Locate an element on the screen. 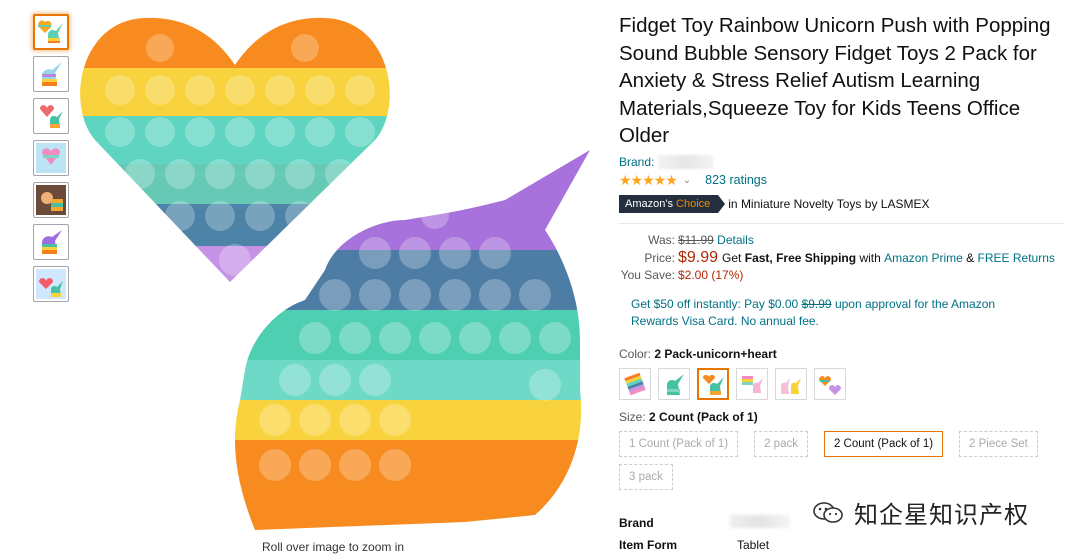 The height and width of the screenshot is (559, 1080). heart-icon is located at coordinates (51, 158).